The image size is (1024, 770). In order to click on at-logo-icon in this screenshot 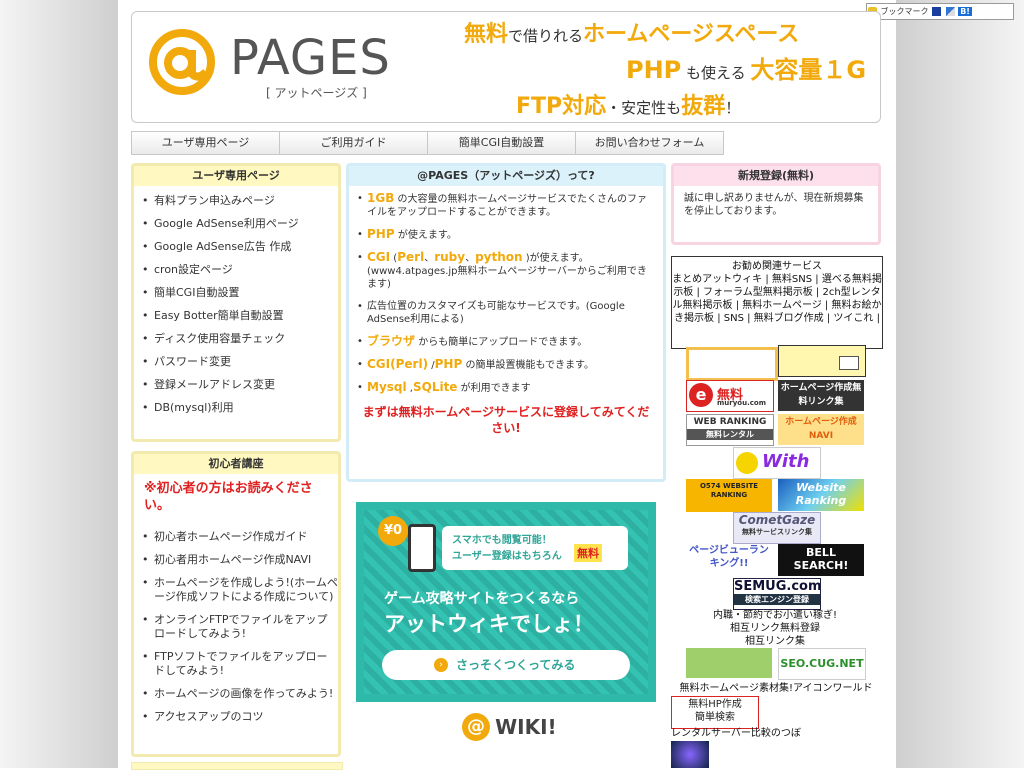, I will do `click(182, 62)`.